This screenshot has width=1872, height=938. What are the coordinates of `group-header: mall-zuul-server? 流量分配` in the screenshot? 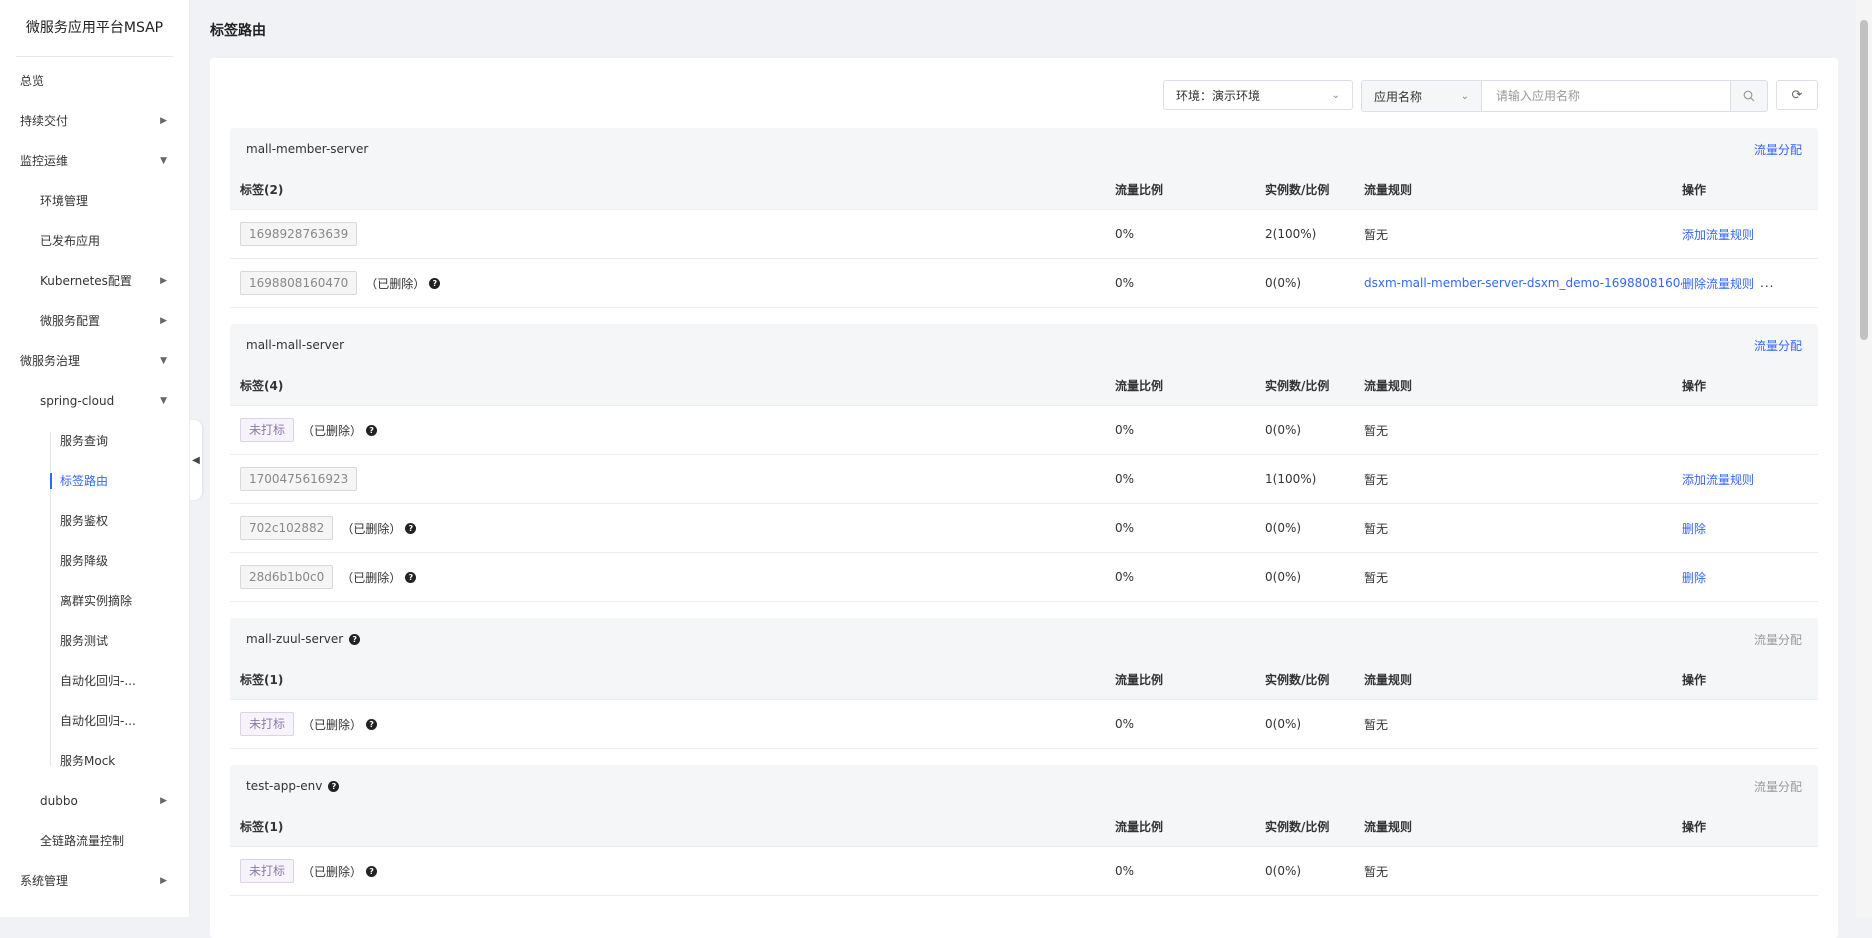 It's located at (1024, 639).